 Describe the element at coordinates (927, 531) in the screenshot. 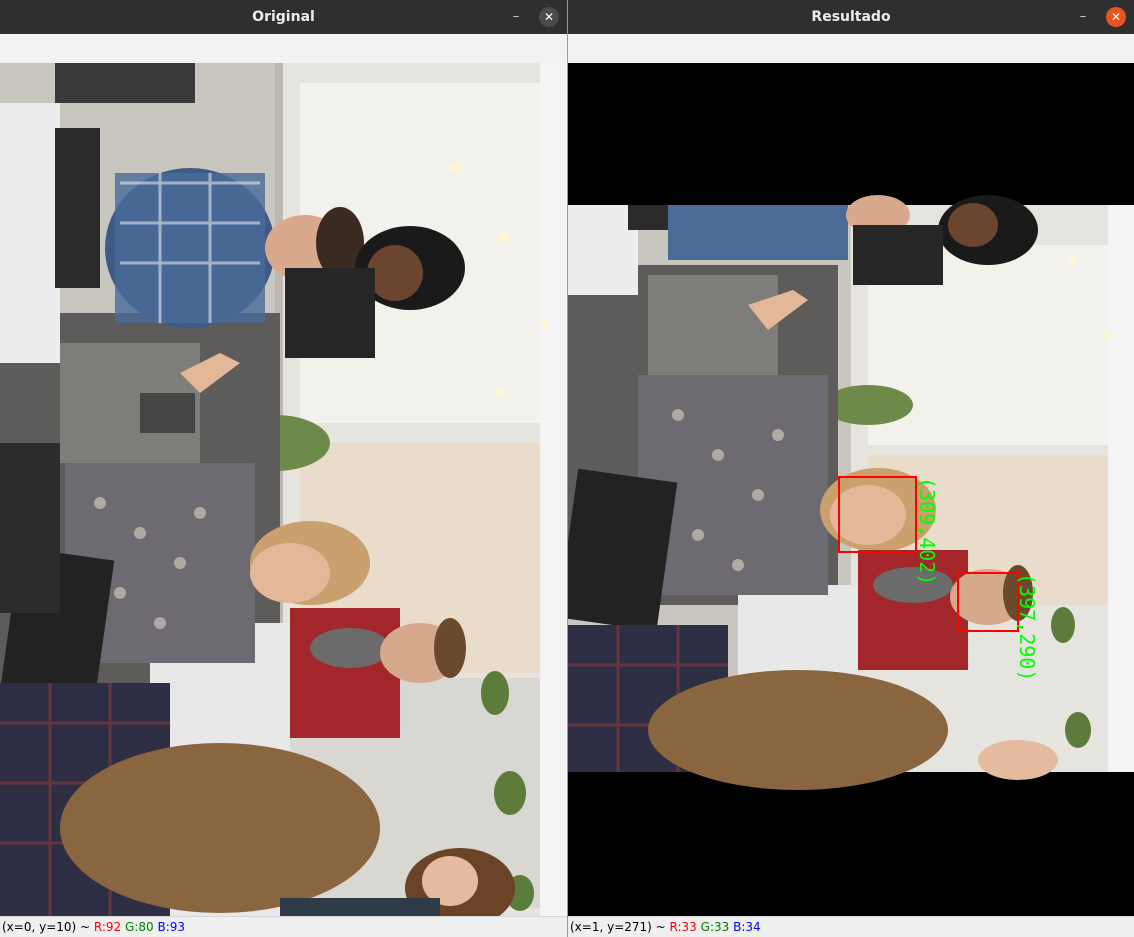

I see `detection-label: (309,402)` at that location.